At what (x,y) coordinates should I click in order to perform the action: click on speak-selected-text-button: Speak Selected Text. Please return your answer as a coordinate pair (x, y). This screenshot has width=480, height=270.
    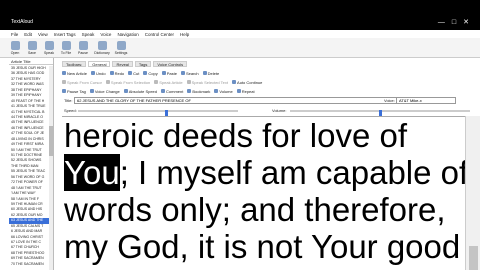
    Looking at the image, I should click on (207, 82).